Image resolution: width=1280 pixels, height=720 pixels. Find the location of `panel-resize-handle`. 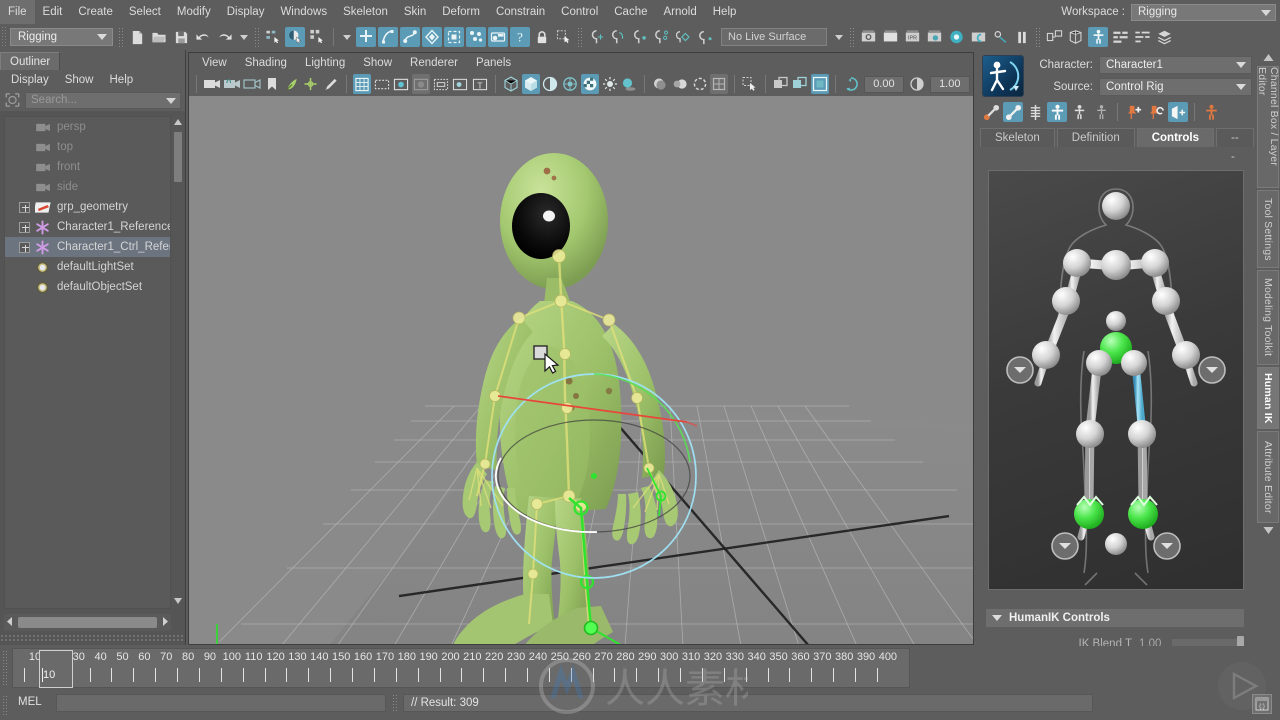

panel-resize-handle is located at coordinates (92, 638).